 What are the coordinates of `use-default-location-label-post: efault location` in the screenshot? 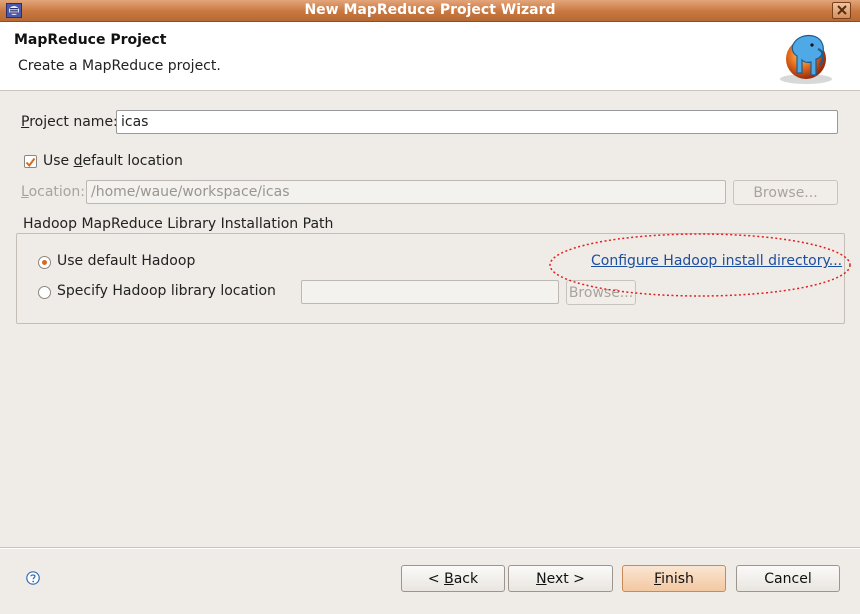 It's located at (132, 161).